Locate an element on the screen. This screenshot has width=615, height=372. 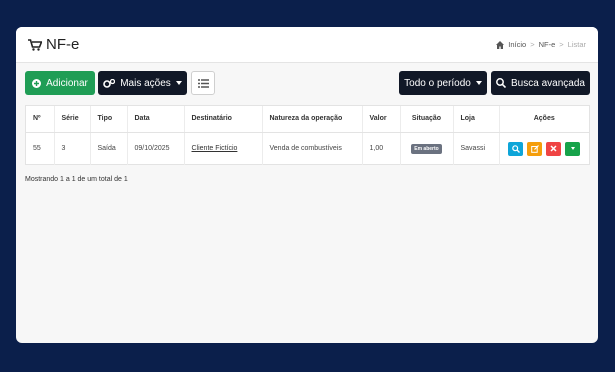
column-header: Ações is located at coordinates (544, 119).